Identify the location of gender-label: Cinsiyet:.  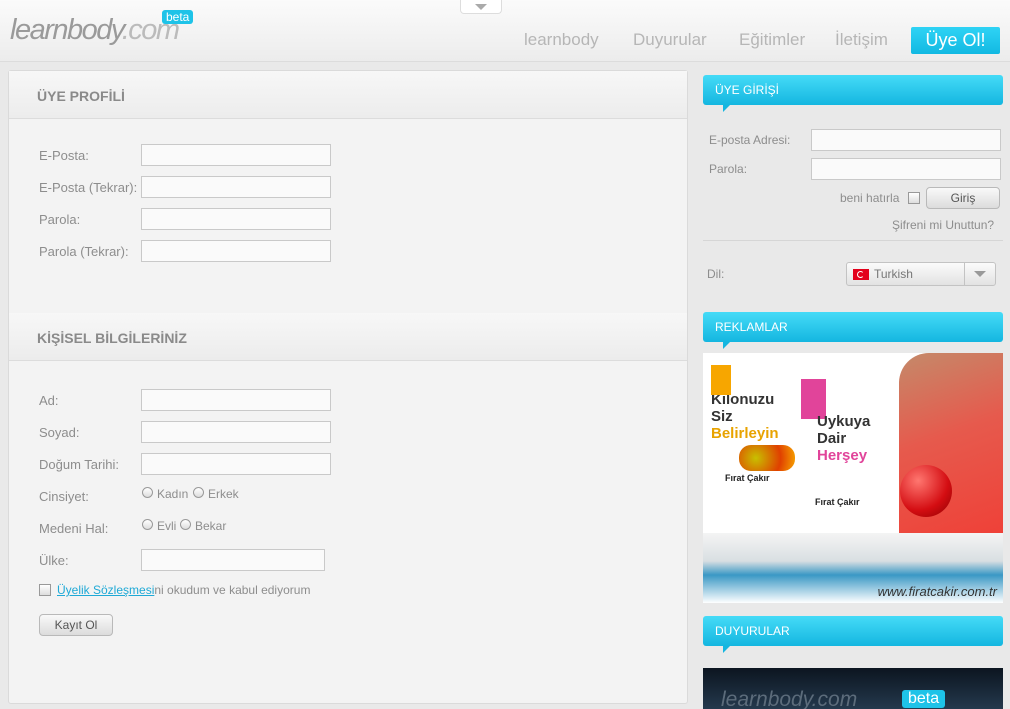
(64, 496).